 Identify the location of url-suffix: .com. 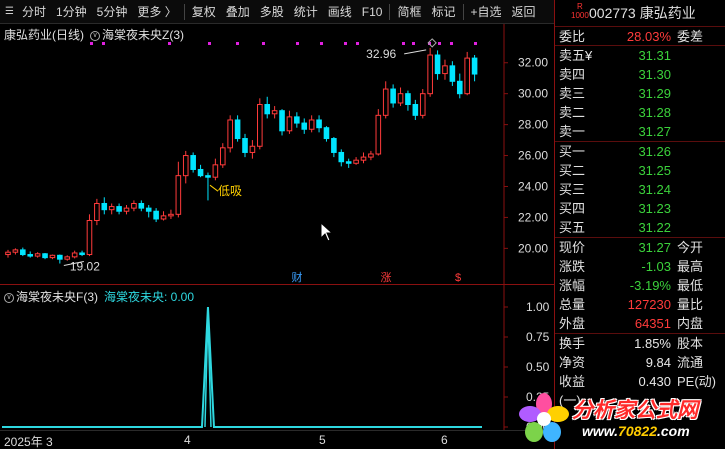
(673, 431).